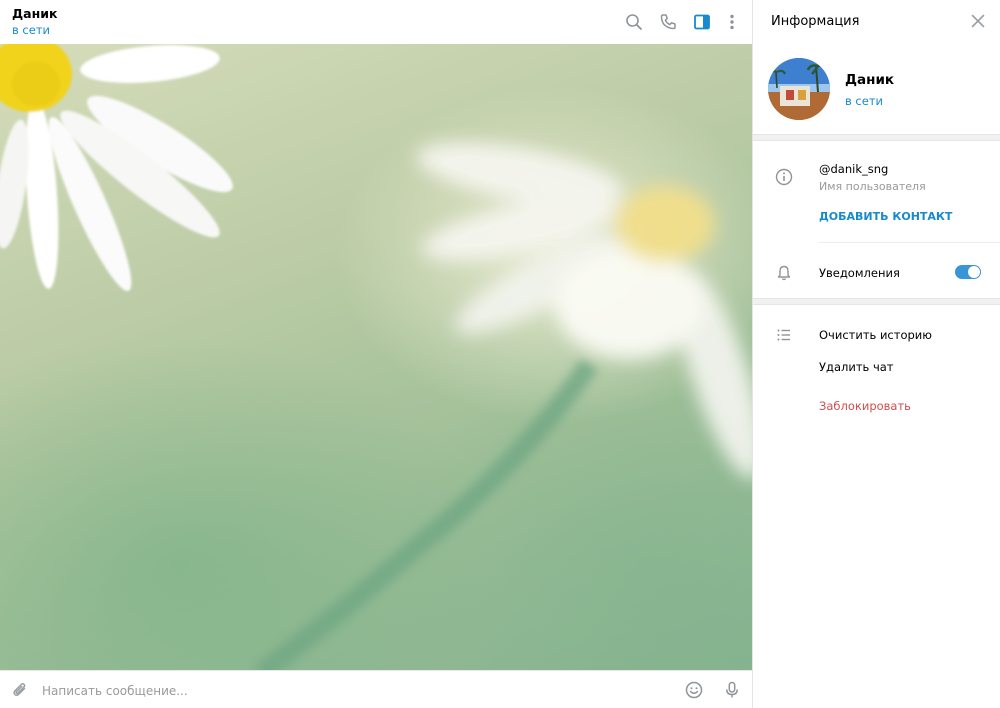 The image size is (1000, 708). Describe the element at coordinates (974, 272) in the screenshot. I see `toggle-knob` at that location.